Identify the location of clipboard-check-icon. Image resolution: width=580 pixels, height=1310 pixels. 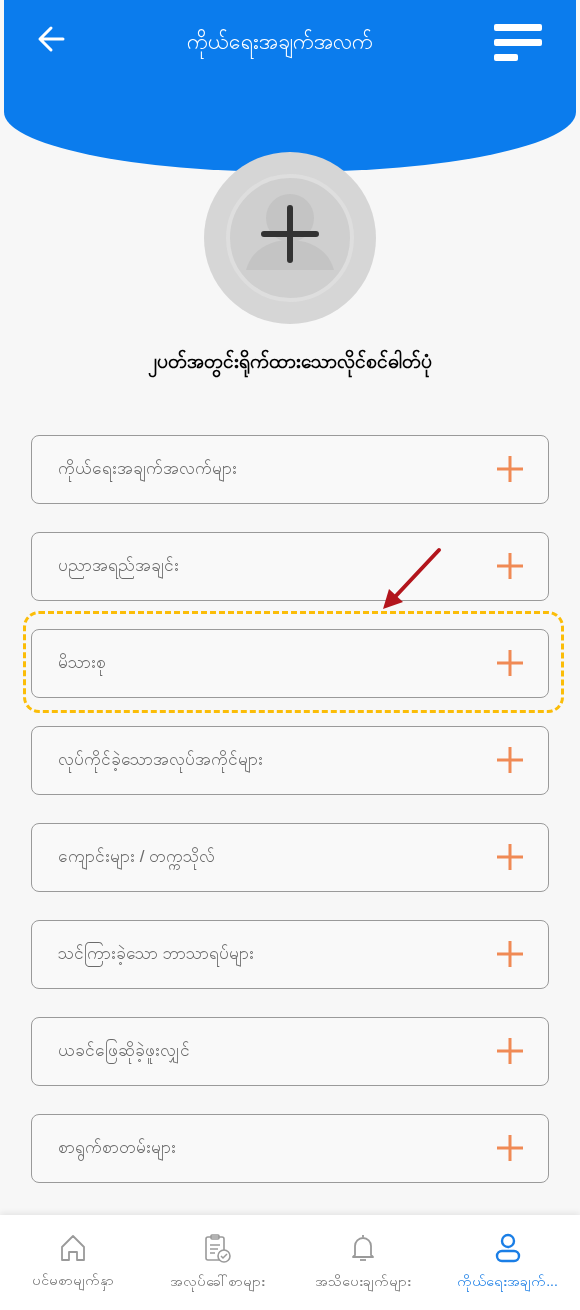
(217, 1248).